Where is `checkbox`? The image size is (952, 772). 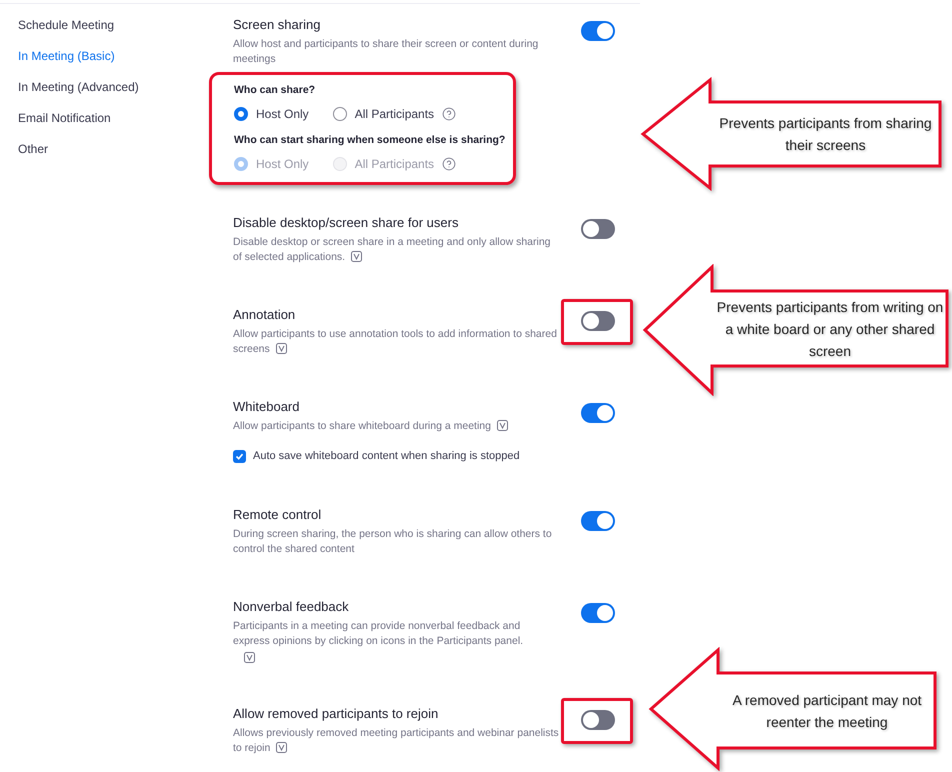 checkbox is located at coordinates (239, 456).